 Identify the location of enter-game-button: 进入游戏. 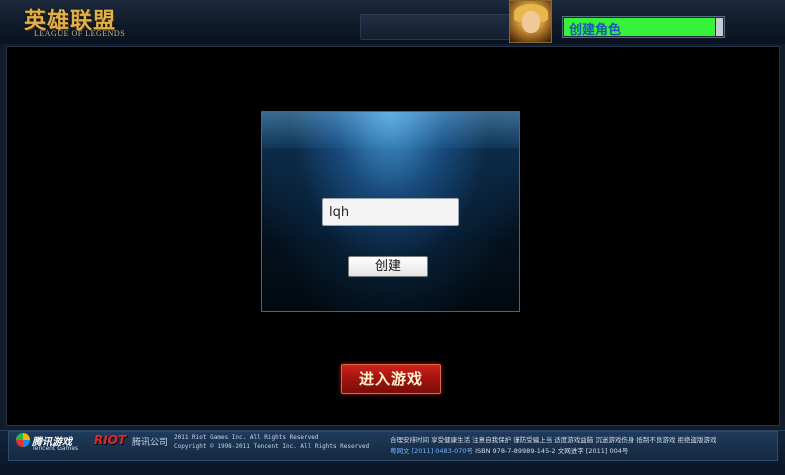
(391, 379).